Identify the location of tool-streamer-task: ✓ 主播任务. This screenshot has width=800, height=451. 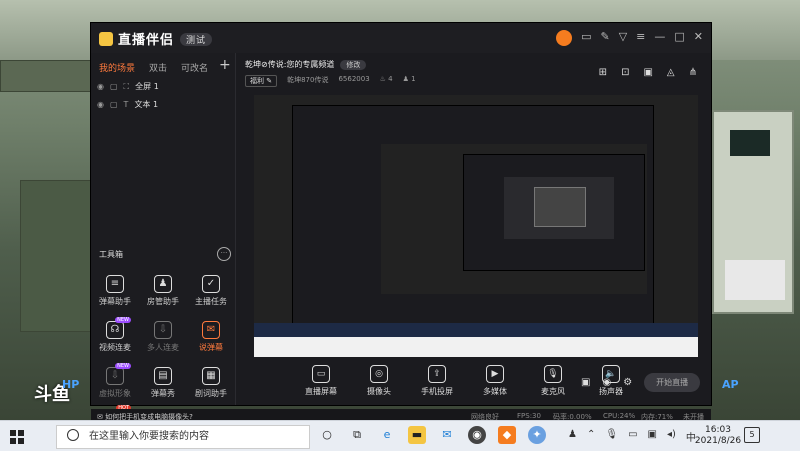
(211, 291).